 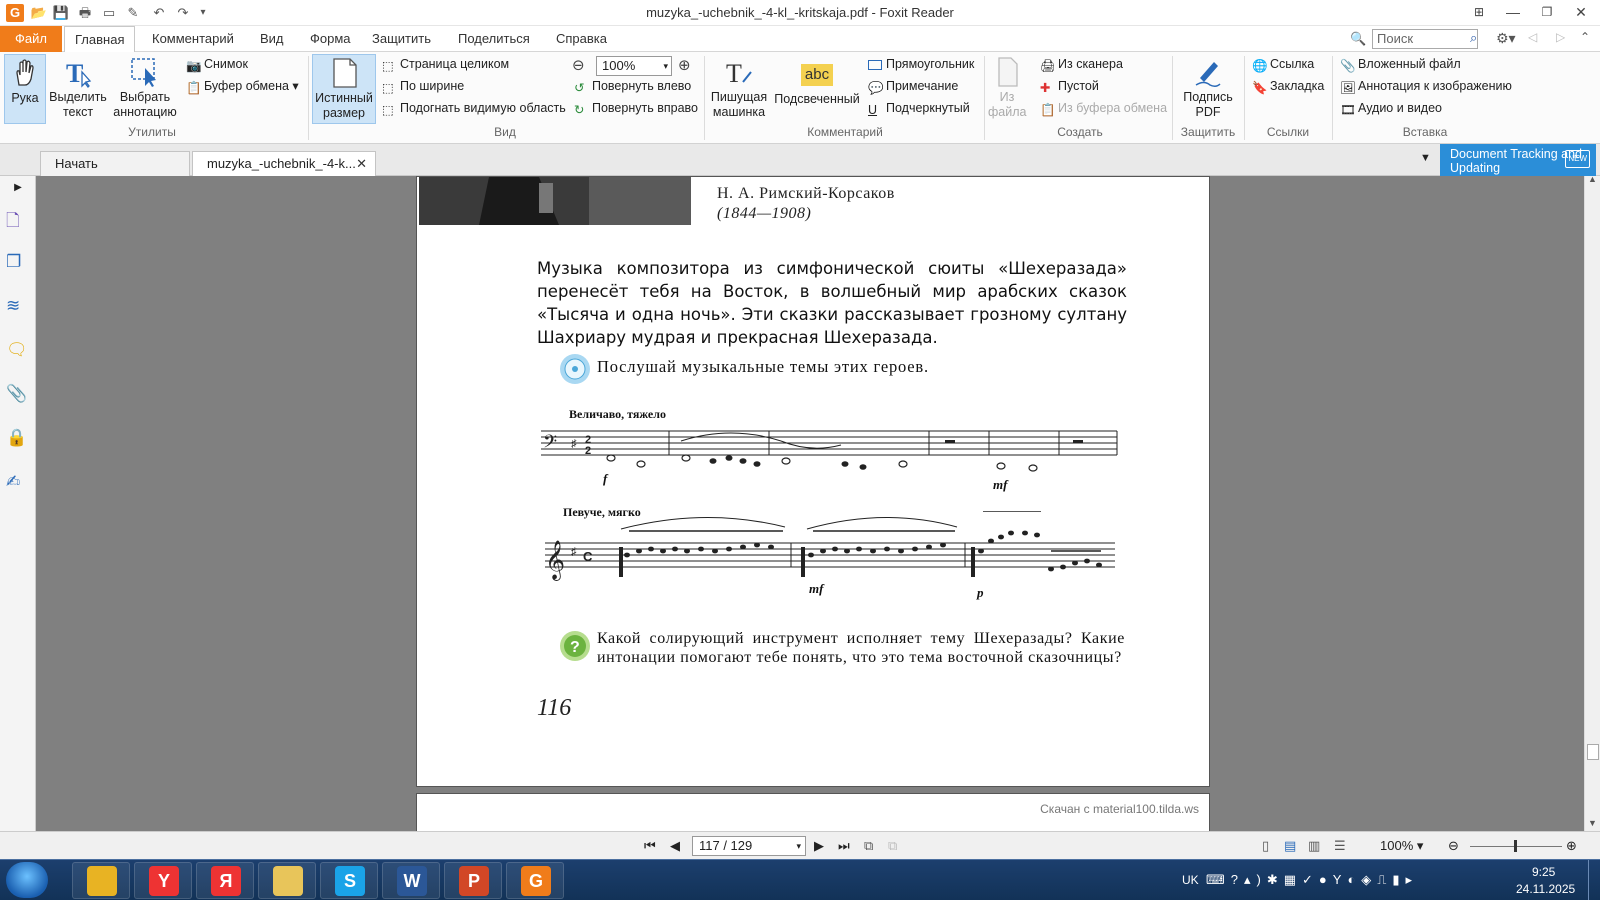 What do you see at coordinates (145, 89) in the screenshot?
I see `select-annotation-button: Выбрать аннотацию` at bounding box center [145, 89].